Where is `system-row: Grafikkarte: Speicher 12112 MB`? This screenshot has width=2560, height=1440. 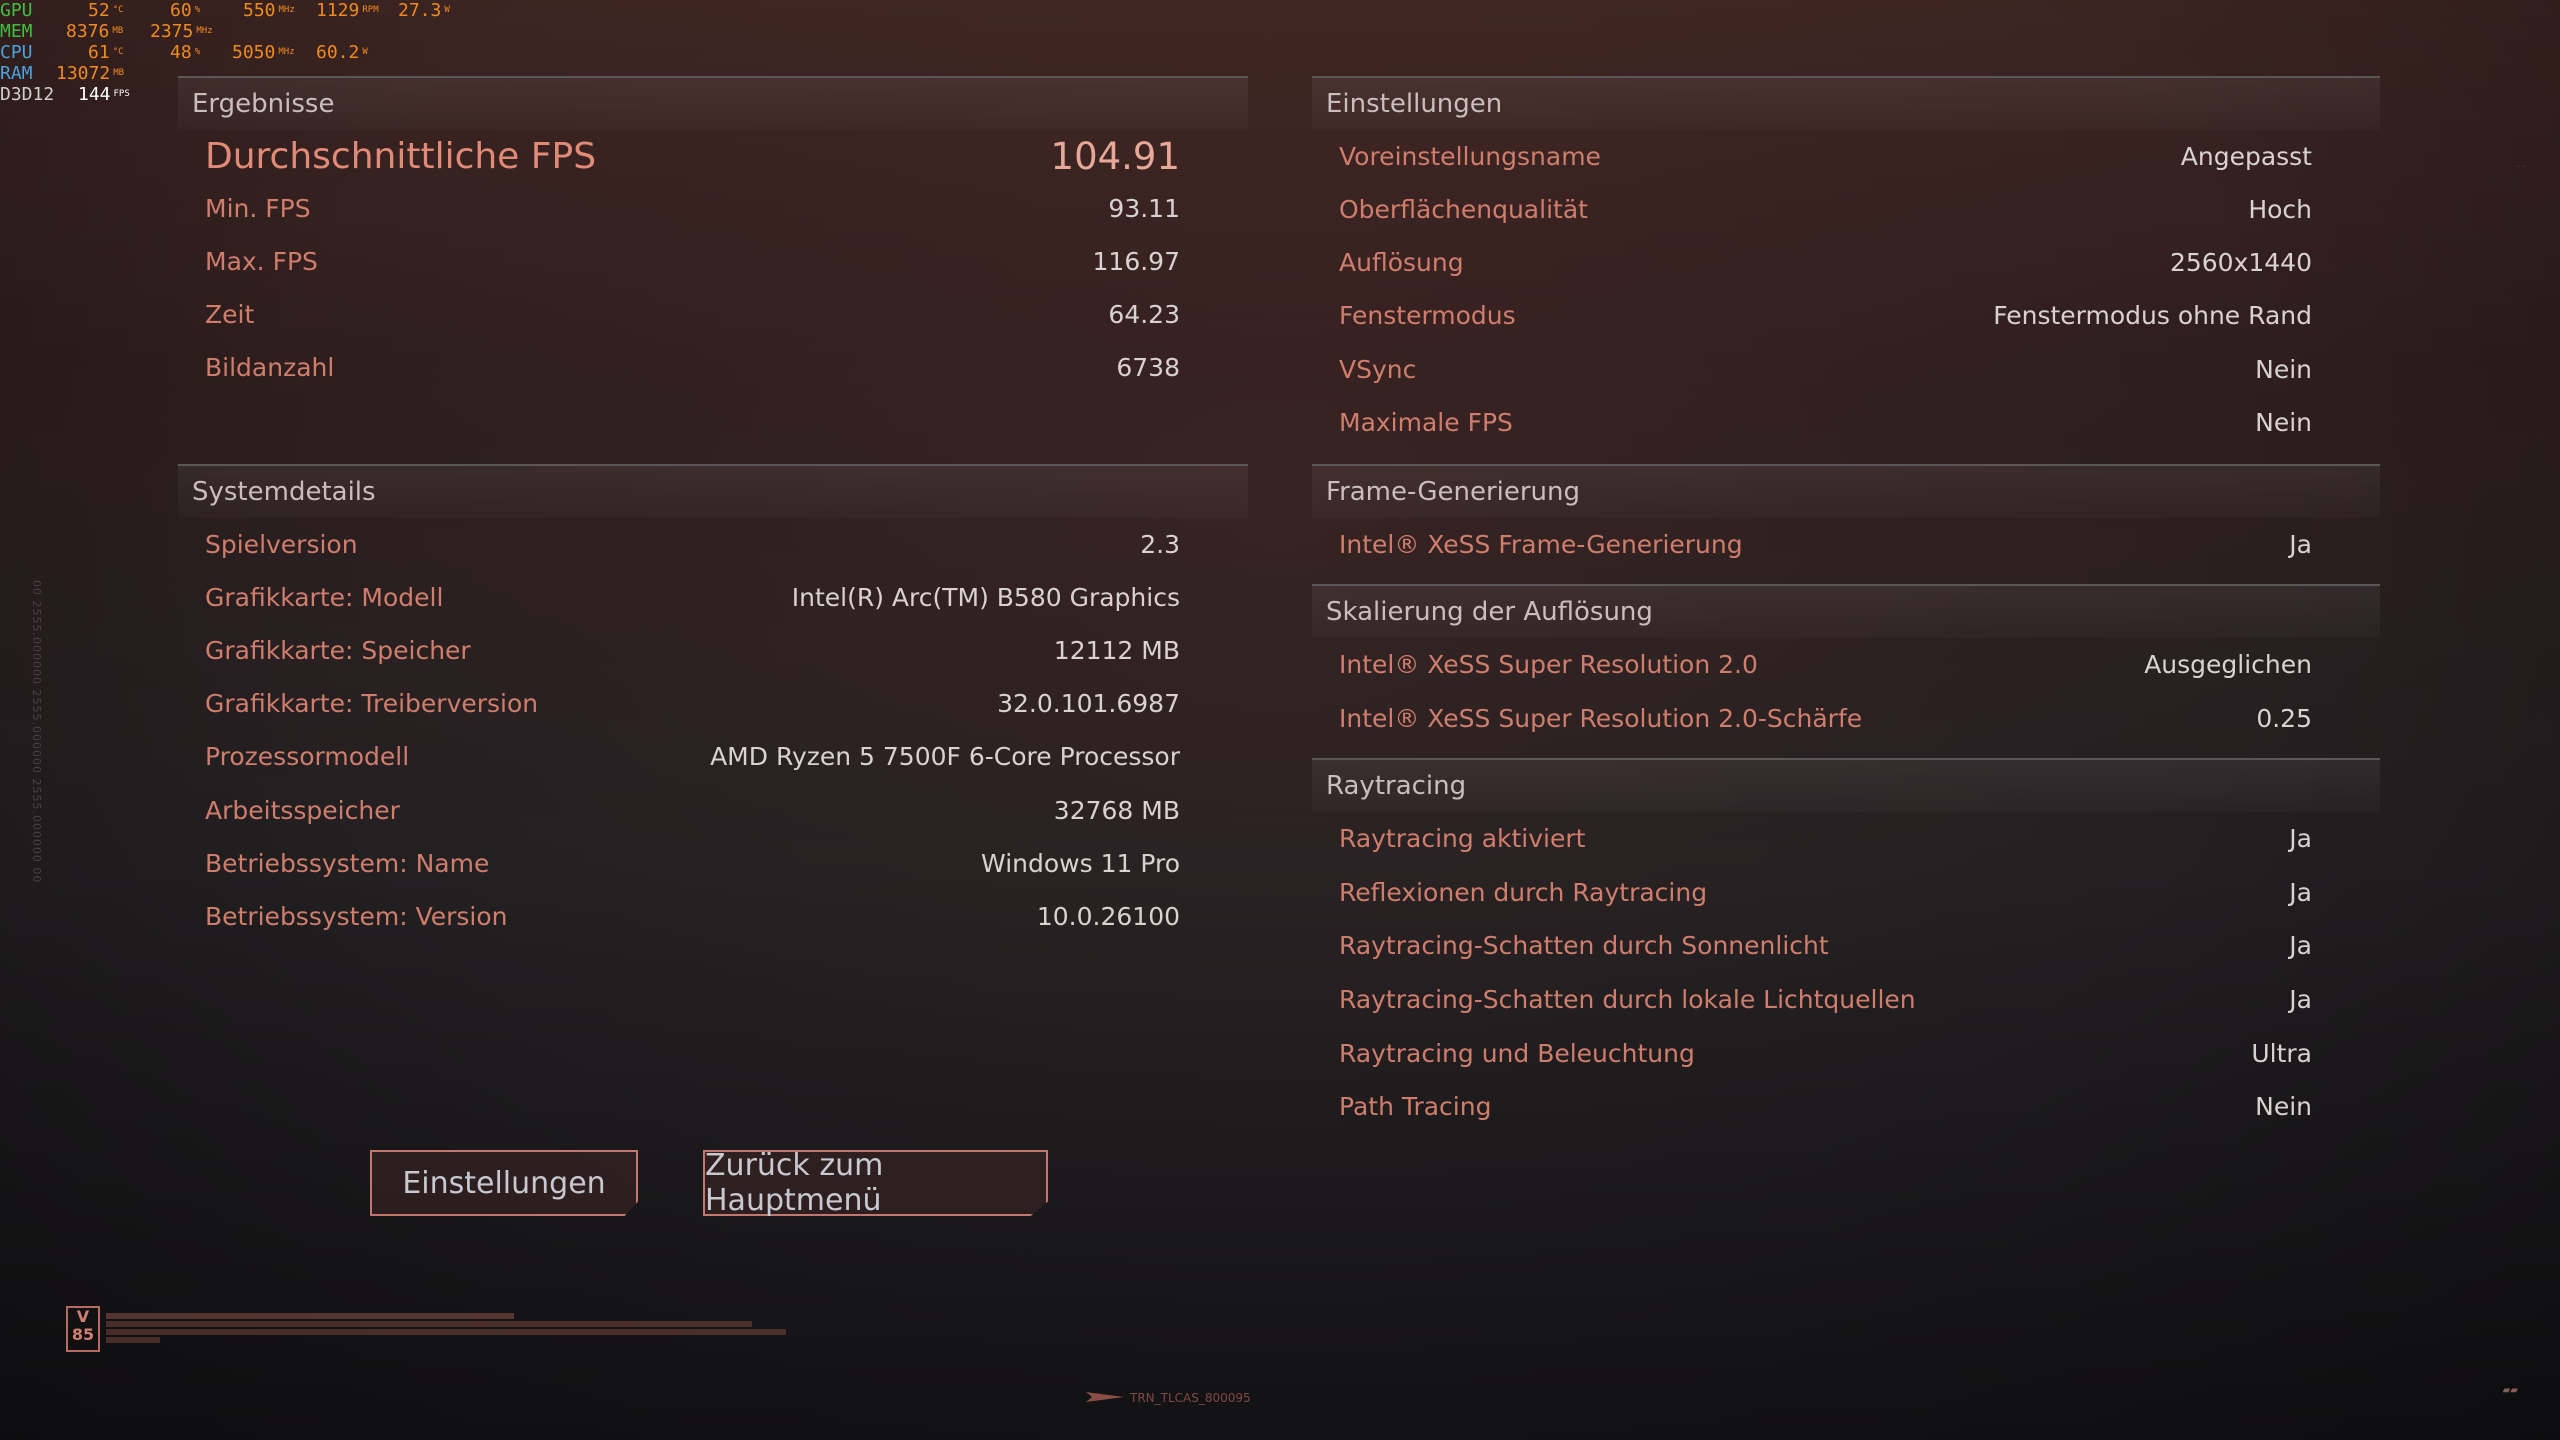 system-row: Grafikkarte: Speicher 12112 MB is located at coordinates (713, 650).